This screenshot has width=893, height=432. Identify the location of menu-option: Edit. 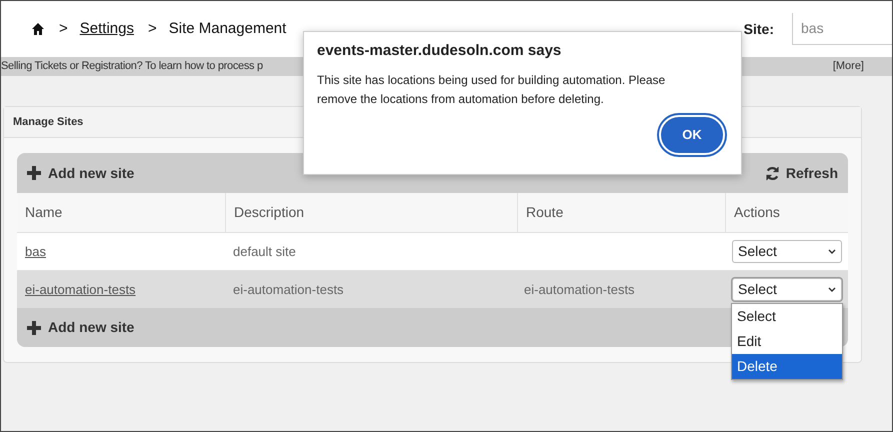
(787, 341).